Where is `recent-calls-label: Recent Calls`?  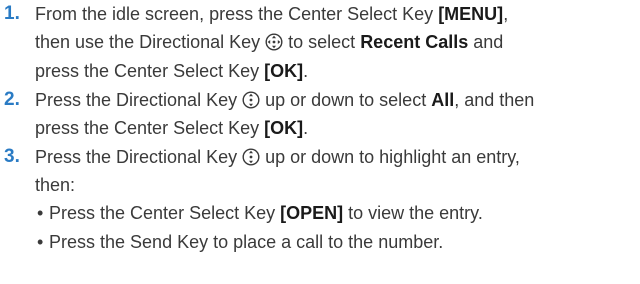 recent-calls-label: Recent Calls is located at coordinates (414, 42).